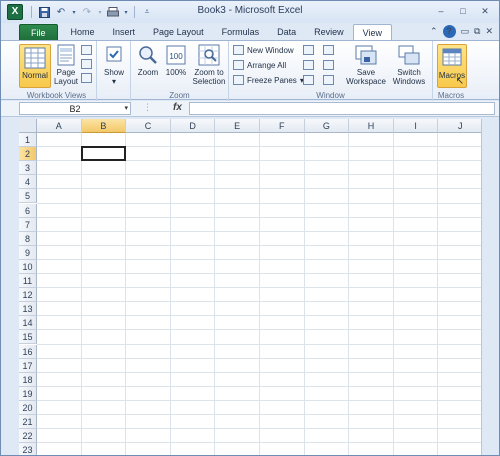  What do you see at coordinates (28, 449) in the screenshot?
I see `row-header-23: 23` at bounding box center [28, 449].